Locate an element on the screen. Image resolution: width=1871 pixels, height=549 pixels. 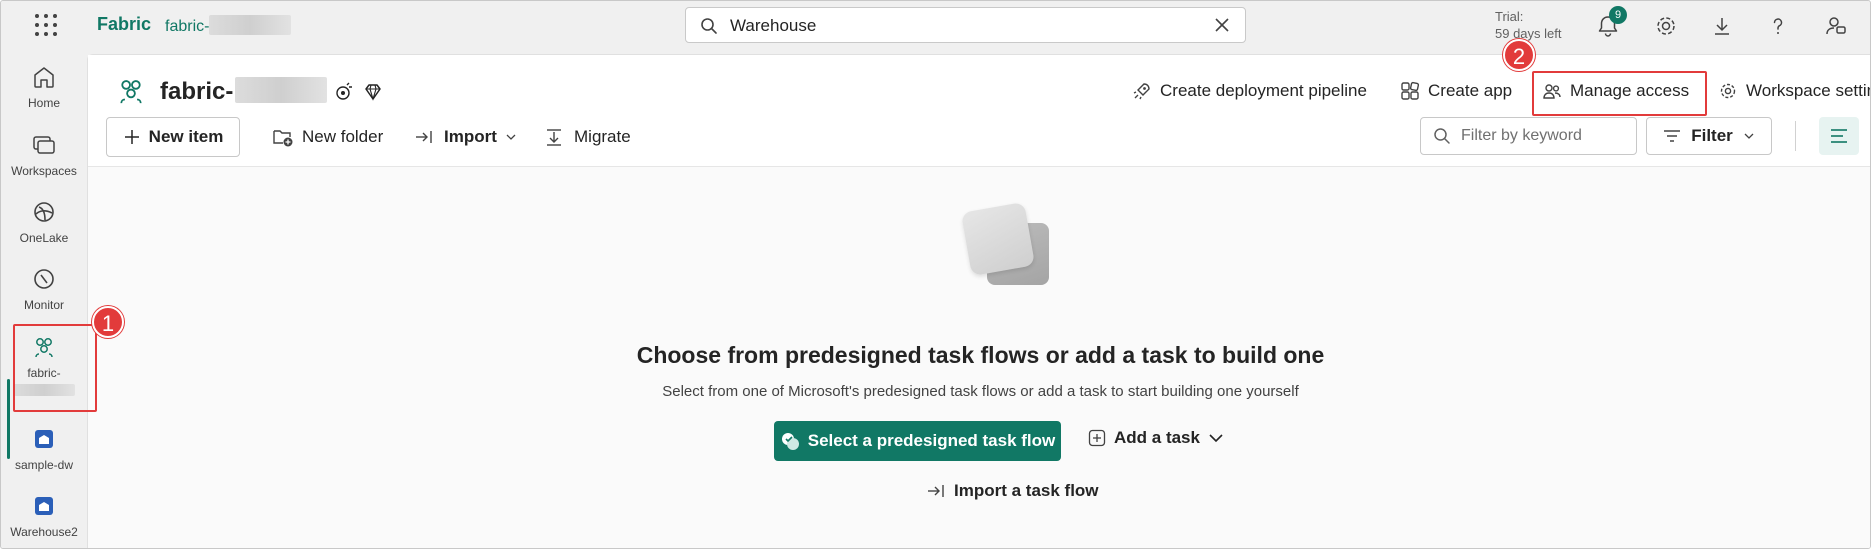
breadcrumb-workspace: fabric- is located at coordinates (228, 25).